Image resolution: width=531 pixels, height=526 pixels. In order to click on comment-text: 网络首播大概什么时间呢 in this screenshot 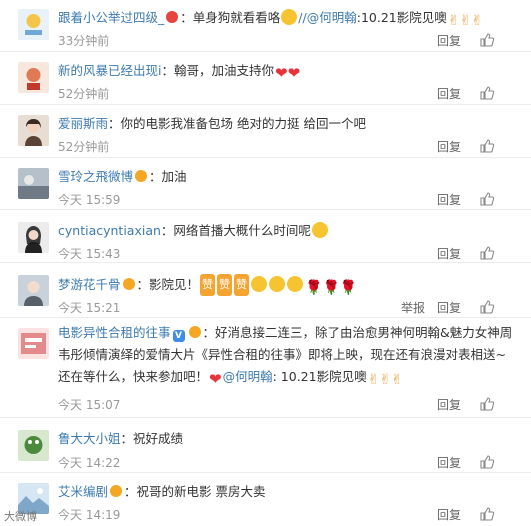, I will do `click(242, 230)`.